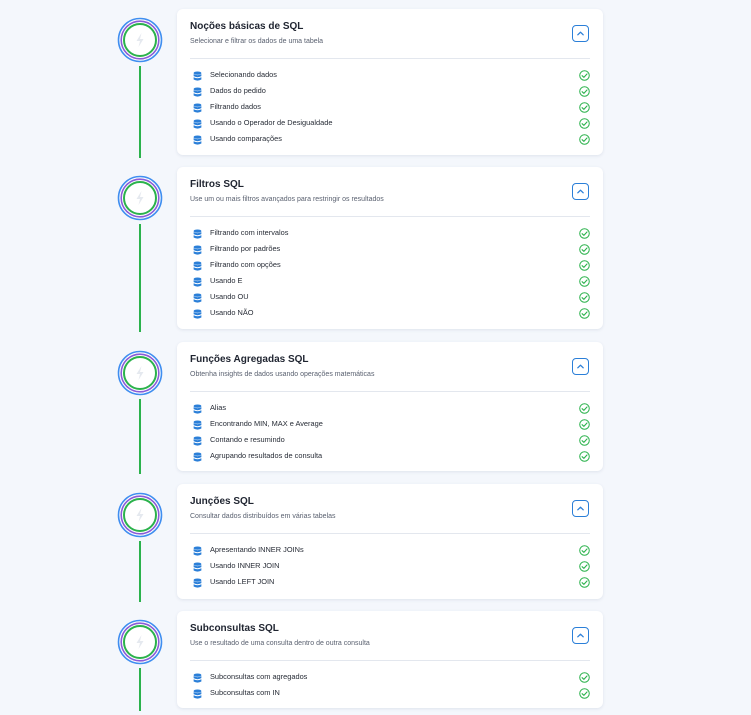  Describe the element at coordinates (390, 122) in the screenshot. I see `lesson-item: Usando o Operador de Desigualdade` at that location.